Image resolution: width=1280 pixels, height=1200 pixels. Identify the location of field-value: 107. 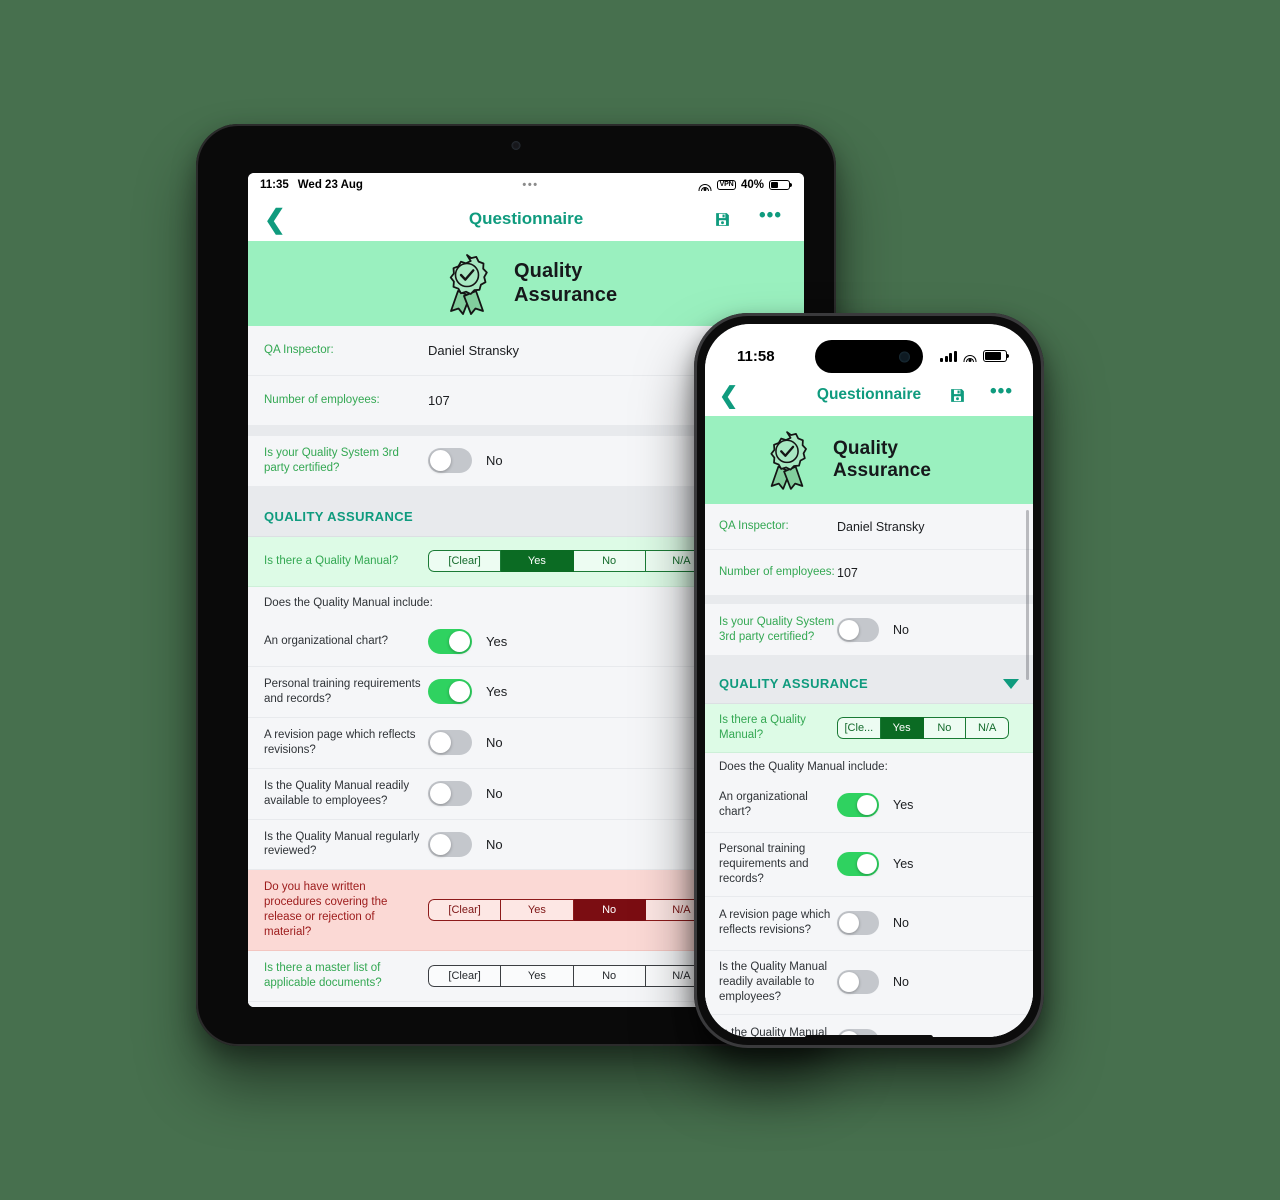
(439, 400).